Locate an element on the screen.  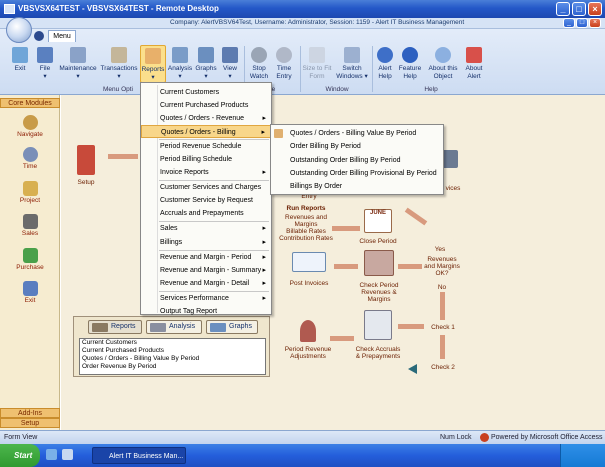
analysis-button: Analysis ▾ is located at coordinates (180, 64).